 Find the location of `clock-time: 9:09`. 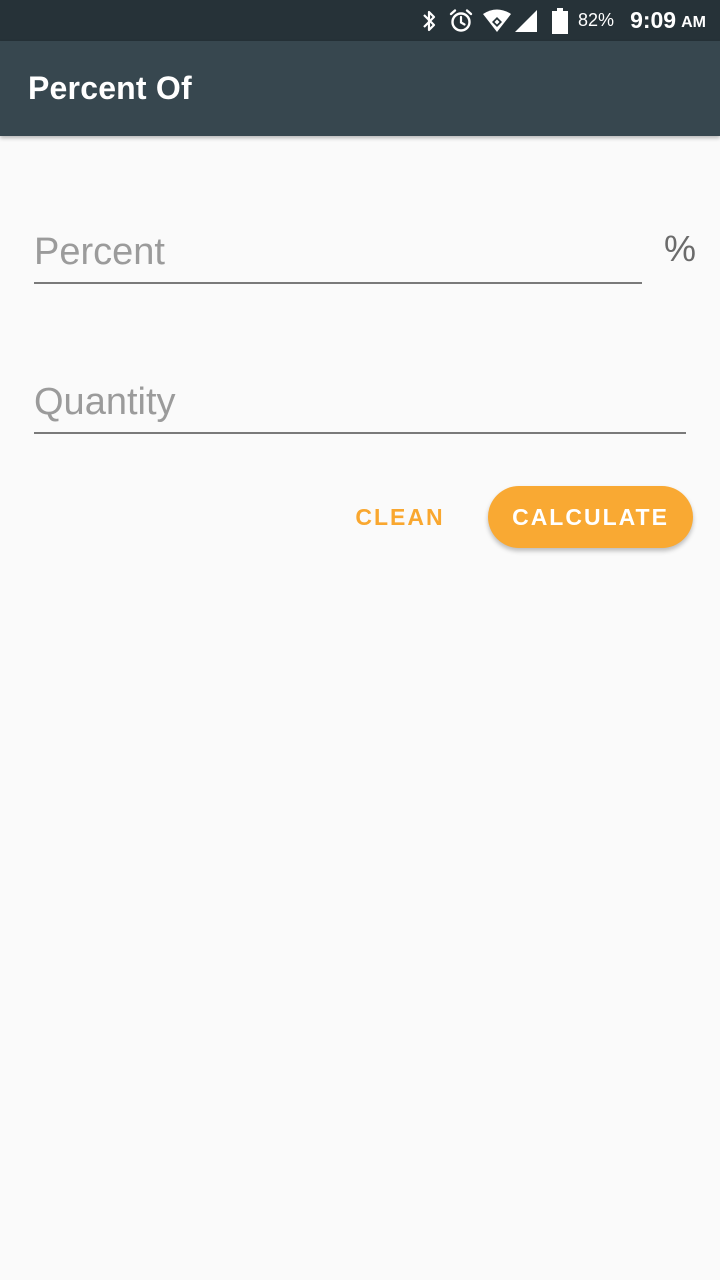

clock-time: 9:09 is located at coordinates (653, 20).